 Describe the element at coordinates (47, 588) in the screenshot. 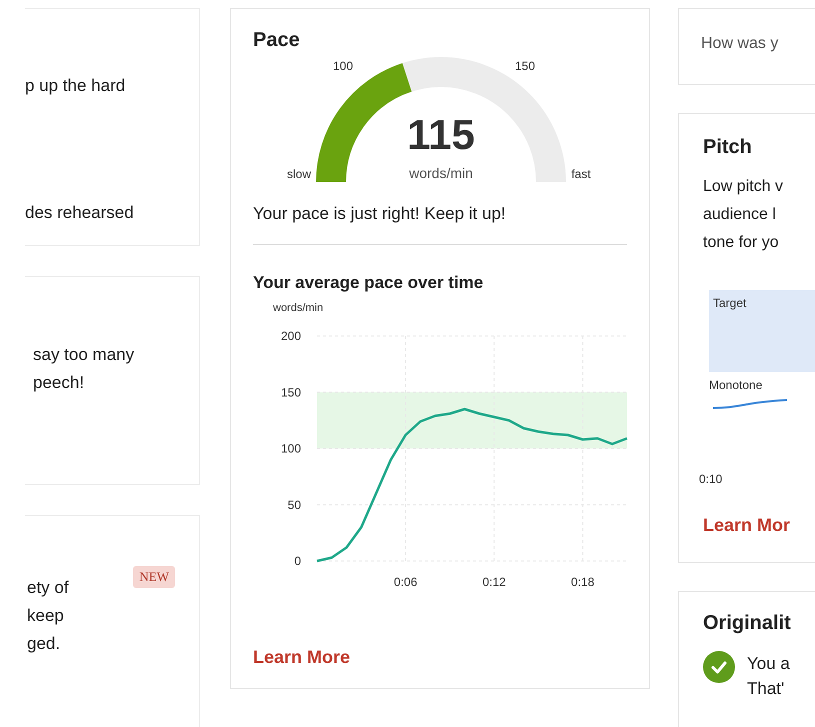

I see `card-text: ety of` at that location.